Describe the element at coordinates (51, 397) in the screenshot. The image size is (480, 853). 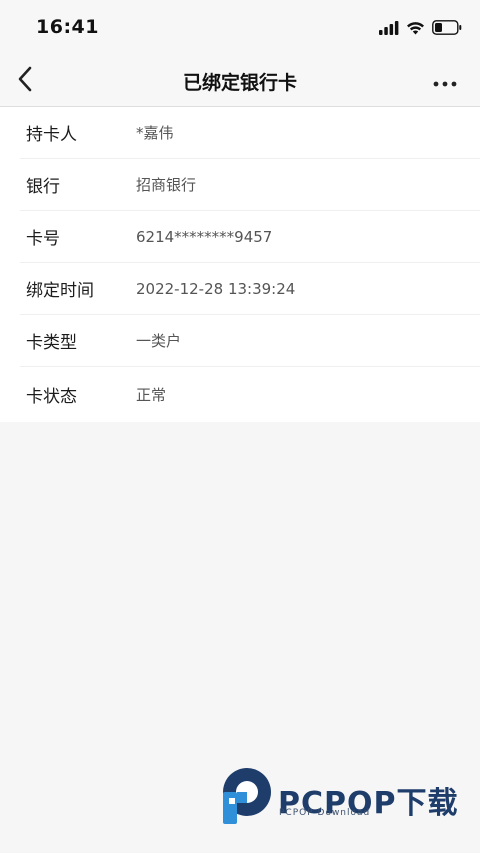
I see `detail-label: 卡状态` at that location.